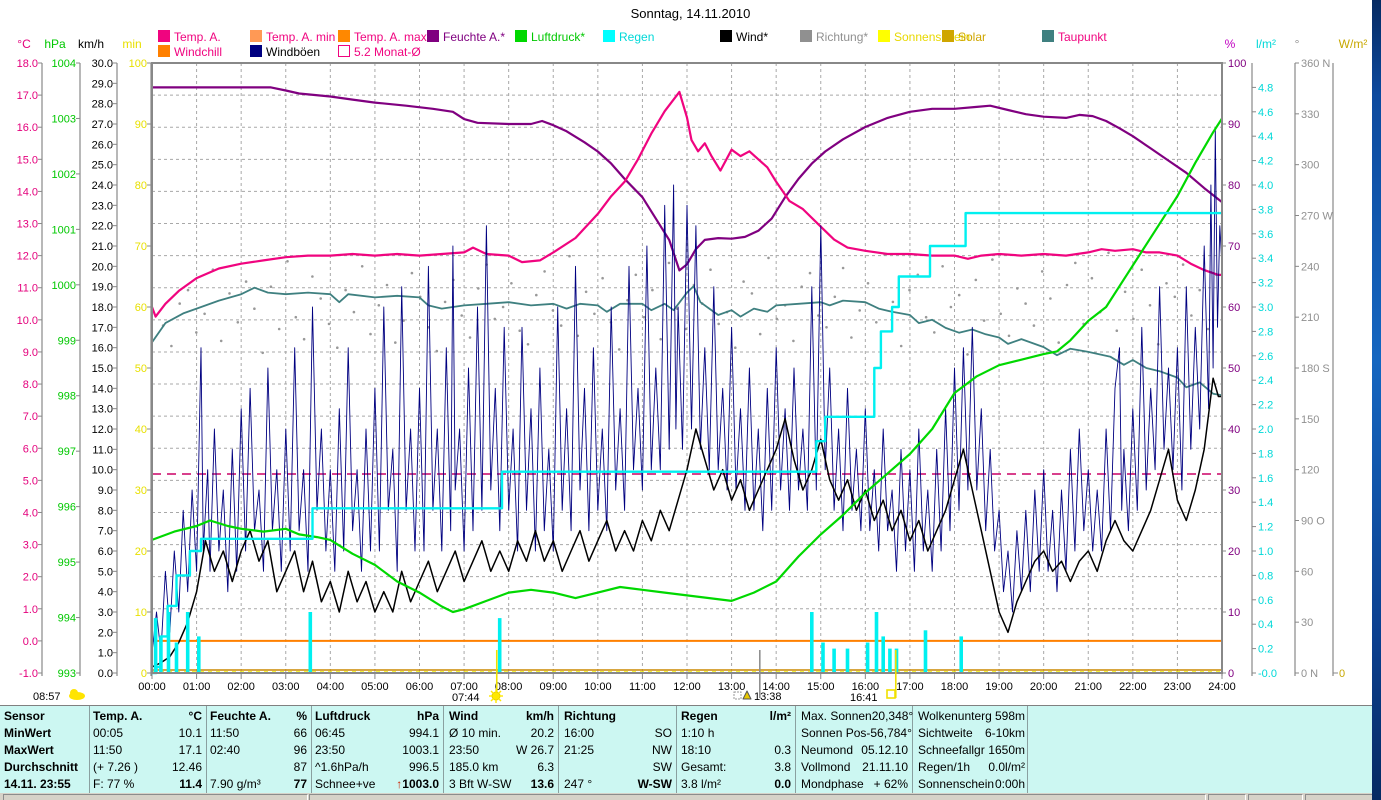 The width and height of the screenshot is (1381, 800). What do you see at coordinates (687, 687) in the screenshot?
I see `x-axis-hour-label: 12:00` at bounding box center [687, 687].